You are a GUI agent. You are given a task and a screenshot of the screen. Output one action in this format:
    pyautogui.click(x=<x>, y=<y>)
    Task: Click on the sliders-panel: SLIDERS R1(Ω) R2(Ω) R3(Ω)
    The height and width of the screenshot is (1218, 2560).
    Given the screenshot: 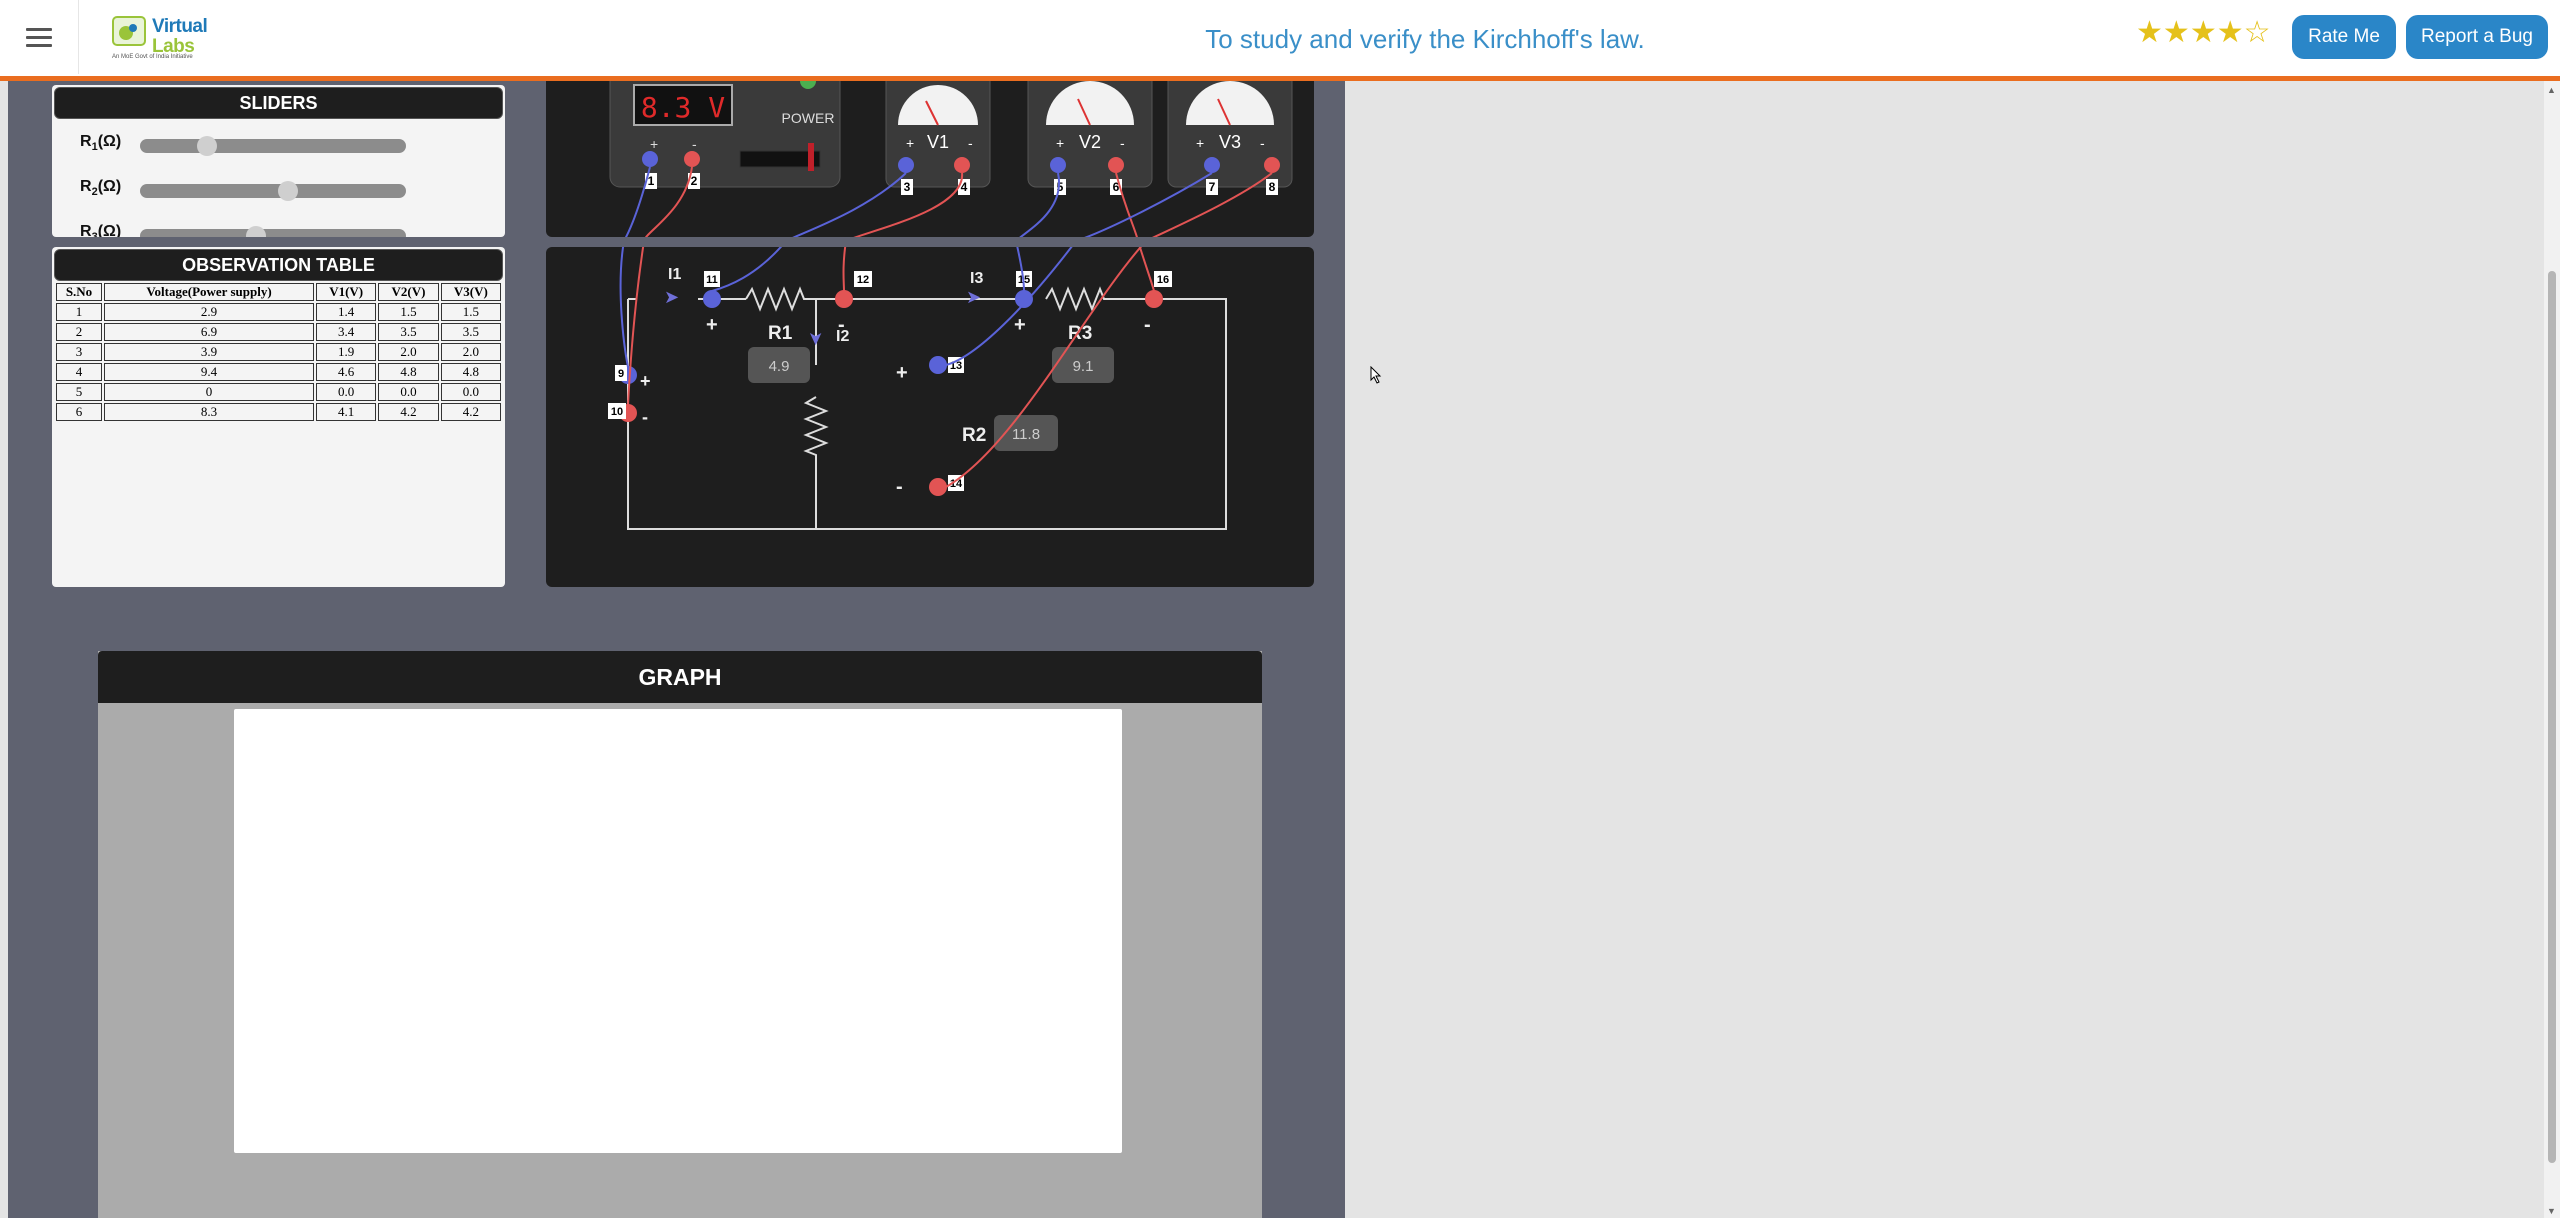 What is the action you would take?
    pyautogui.click(x=278, y=161)
    